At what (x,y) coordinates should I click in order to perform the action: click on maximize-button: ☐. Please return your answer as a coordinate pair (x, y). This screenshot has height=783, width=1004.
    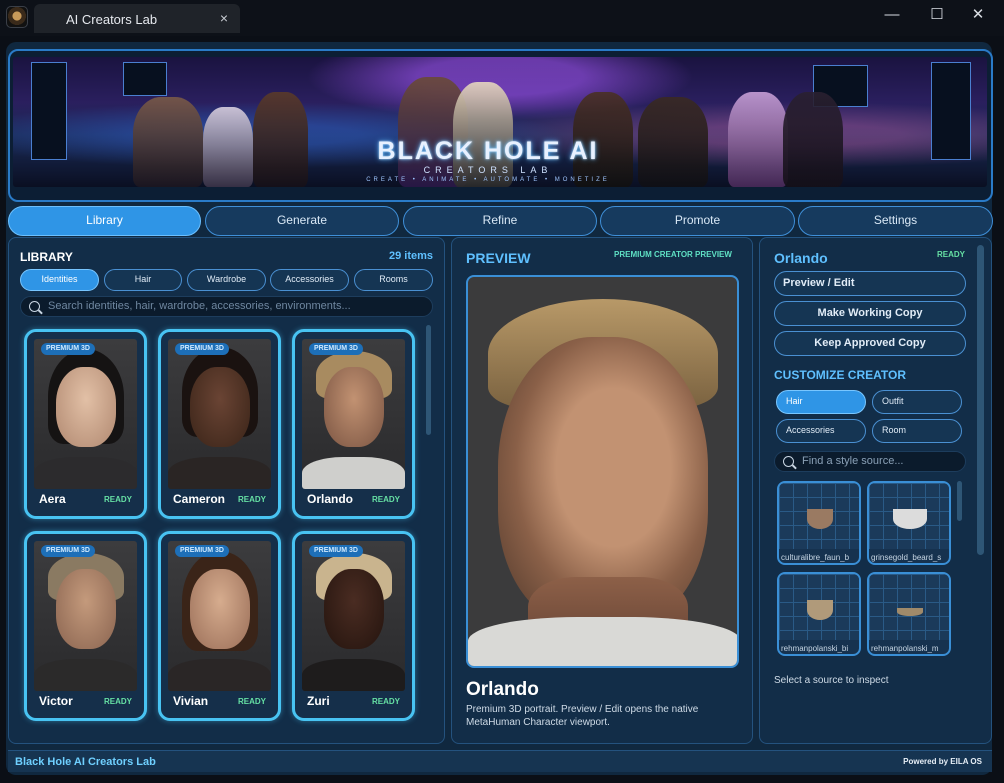
    Looking at the image, I should click on (937, 15).